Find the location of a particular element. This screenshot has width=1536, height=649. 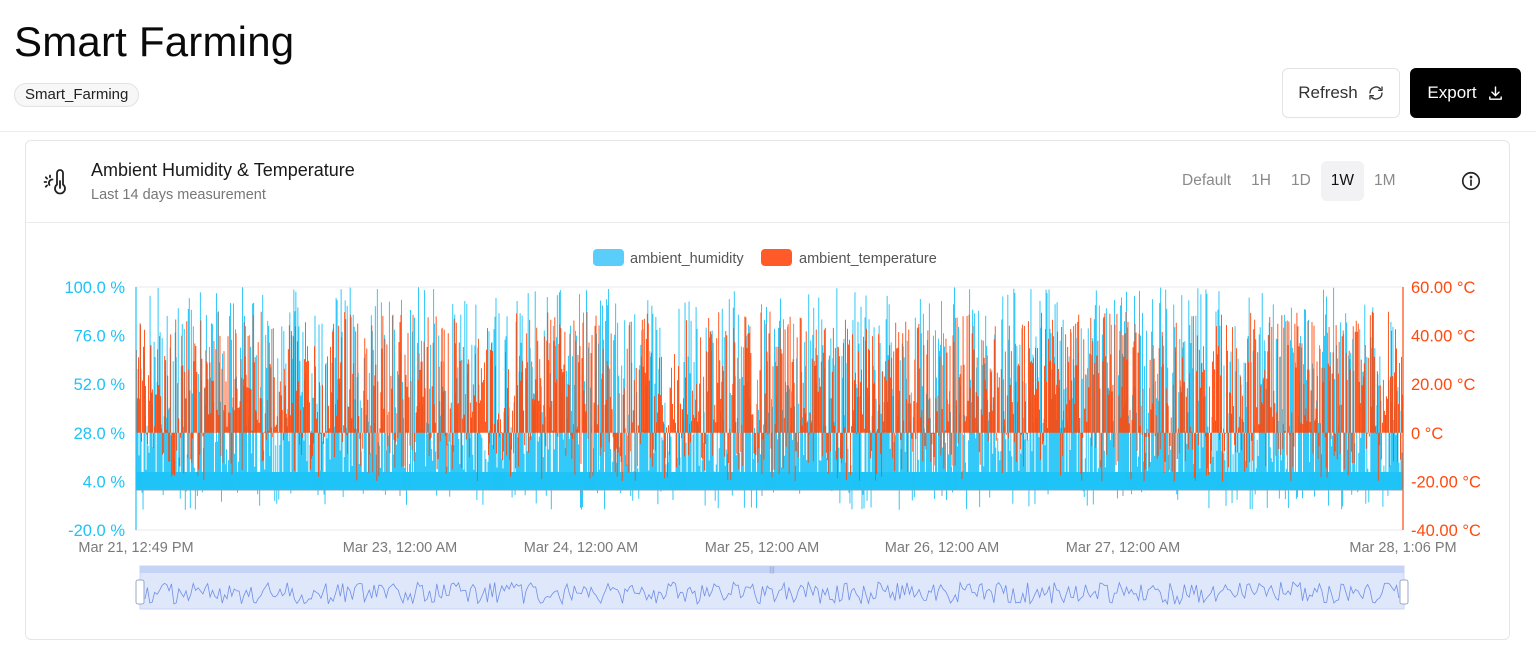

y-left-tick-label: 52.0 % is located at coordinates (100, 385).